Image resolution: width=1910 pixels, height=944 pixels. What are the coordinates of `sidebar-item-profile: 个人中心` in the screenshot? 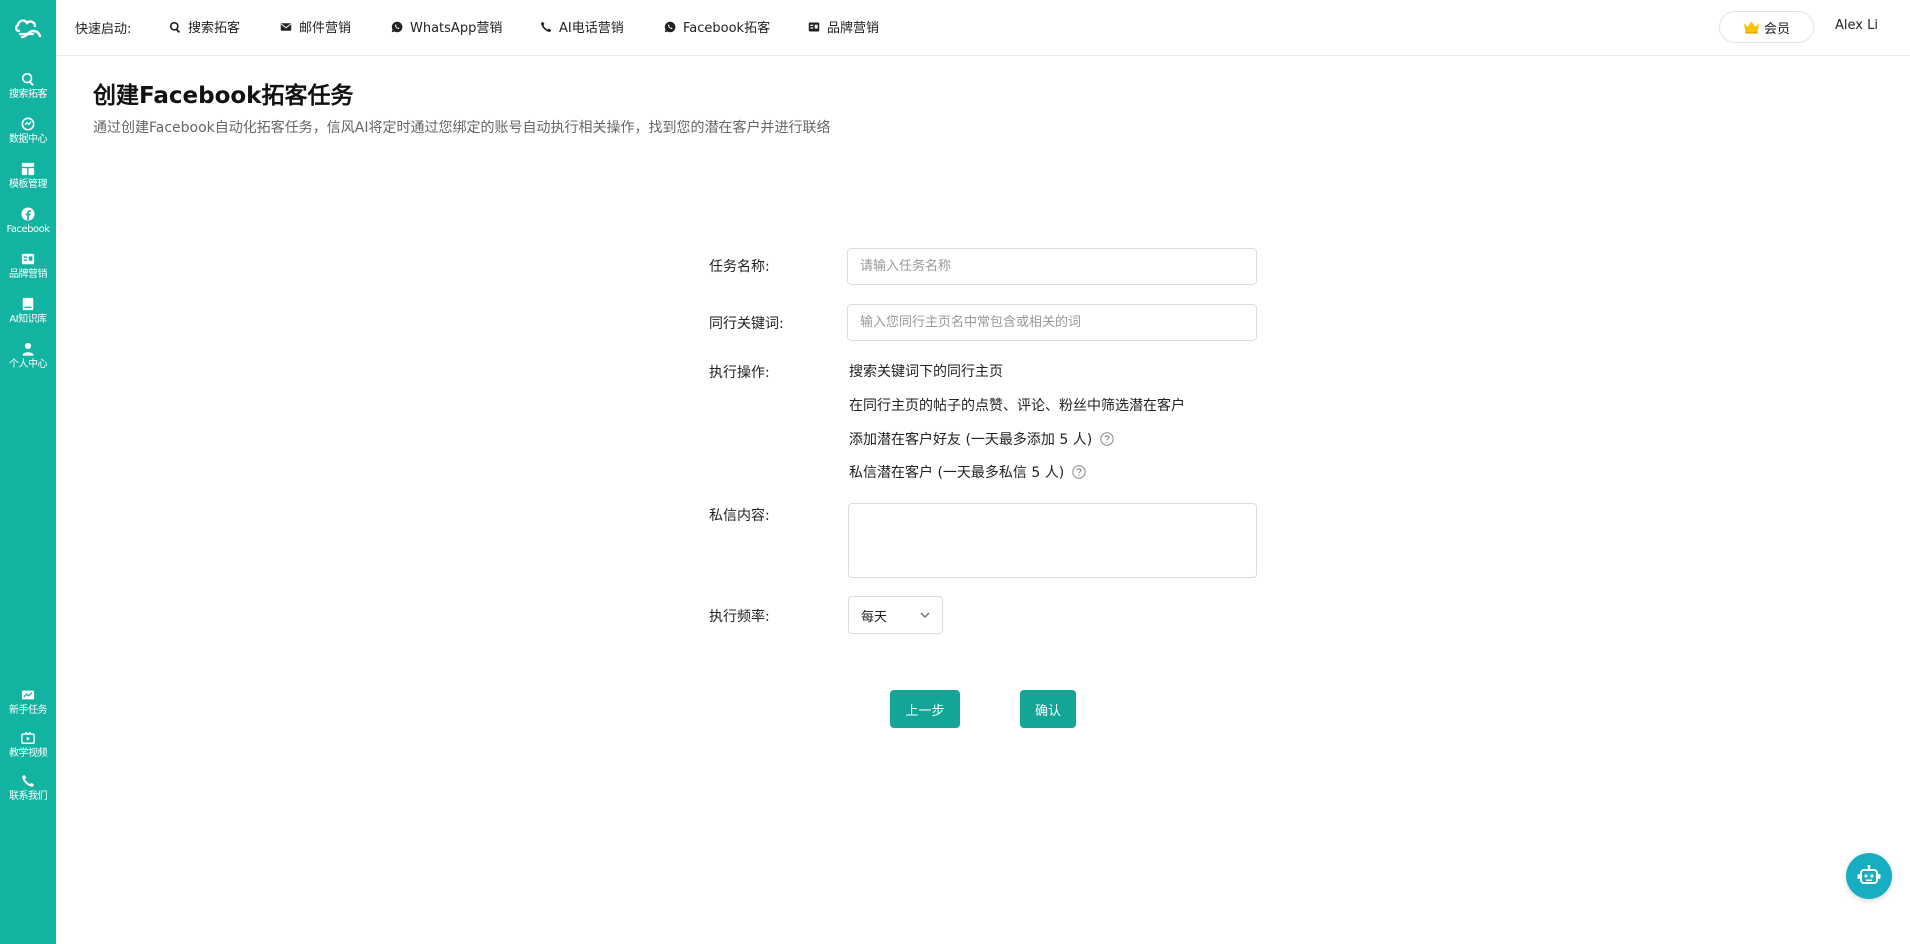 It's located at (28, 356).